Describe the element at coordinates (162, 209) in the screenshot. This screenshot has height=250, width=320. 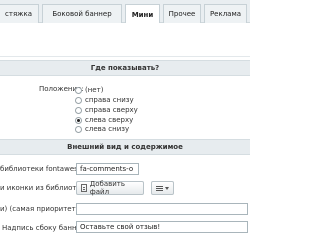
I see `priority-input` at that location.